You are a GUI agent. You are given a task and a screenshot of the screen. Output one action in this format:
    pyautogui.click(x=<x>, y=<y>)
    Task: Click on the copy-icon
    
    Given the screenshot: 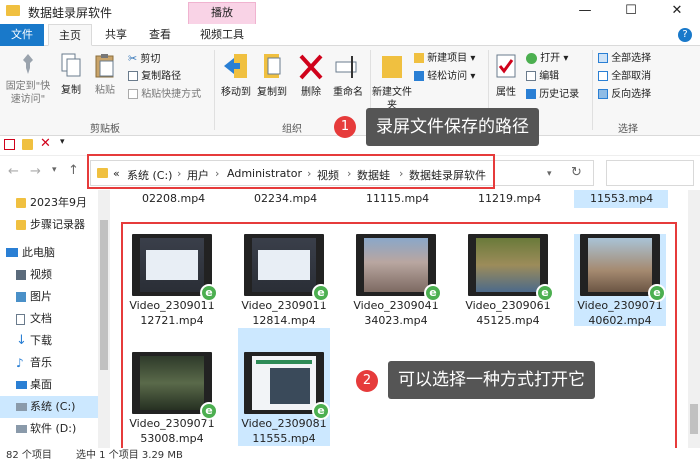 What is the action you would take?
    pyautogui.click(x=71, y=65)
    